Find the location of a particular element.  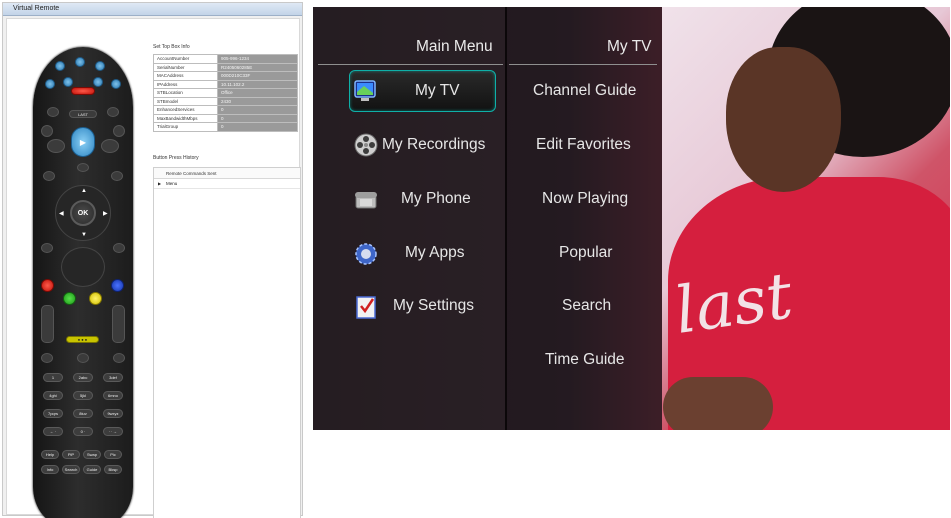

number-key-8: 8tuv is located at coordinates (83, 413).